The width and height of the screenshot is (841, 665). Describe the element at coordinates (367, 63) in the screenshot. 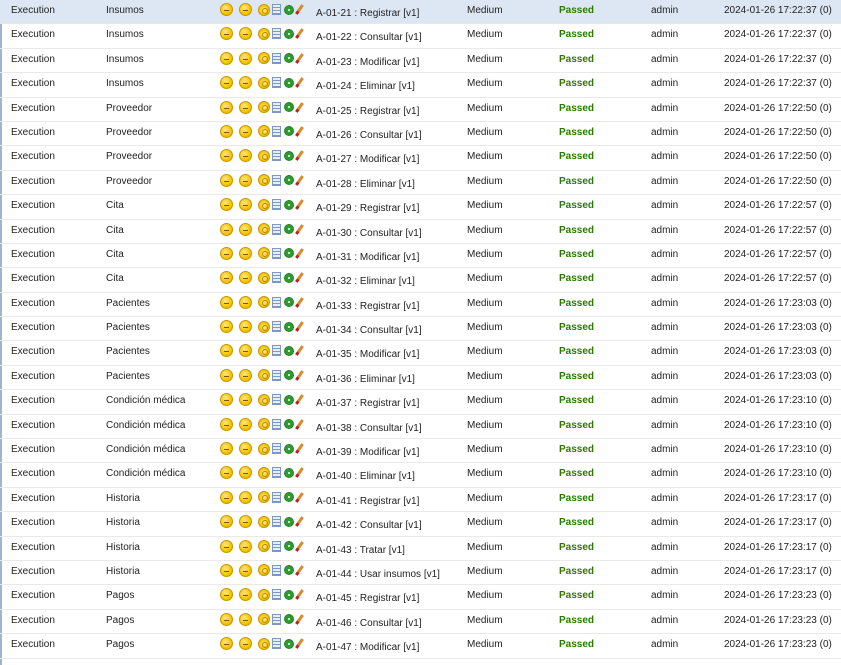

I see `test-name-link: A-01-23 : Modificar [v1]` at that location.